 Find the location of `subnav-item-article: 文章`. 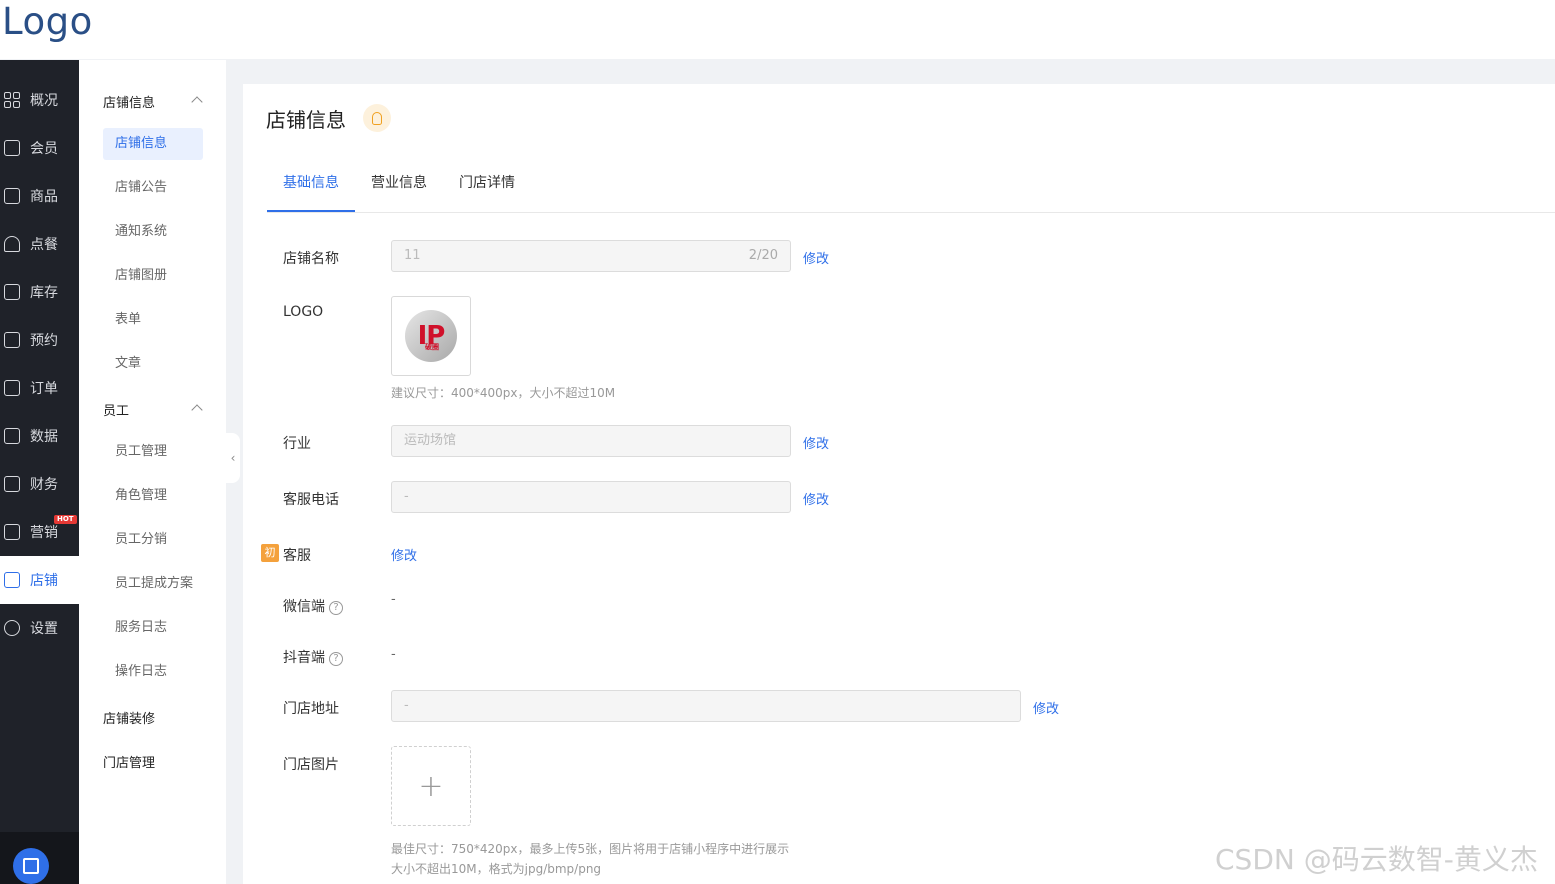

subnav-item-article: 文章 is located at coordinates (153, 364).